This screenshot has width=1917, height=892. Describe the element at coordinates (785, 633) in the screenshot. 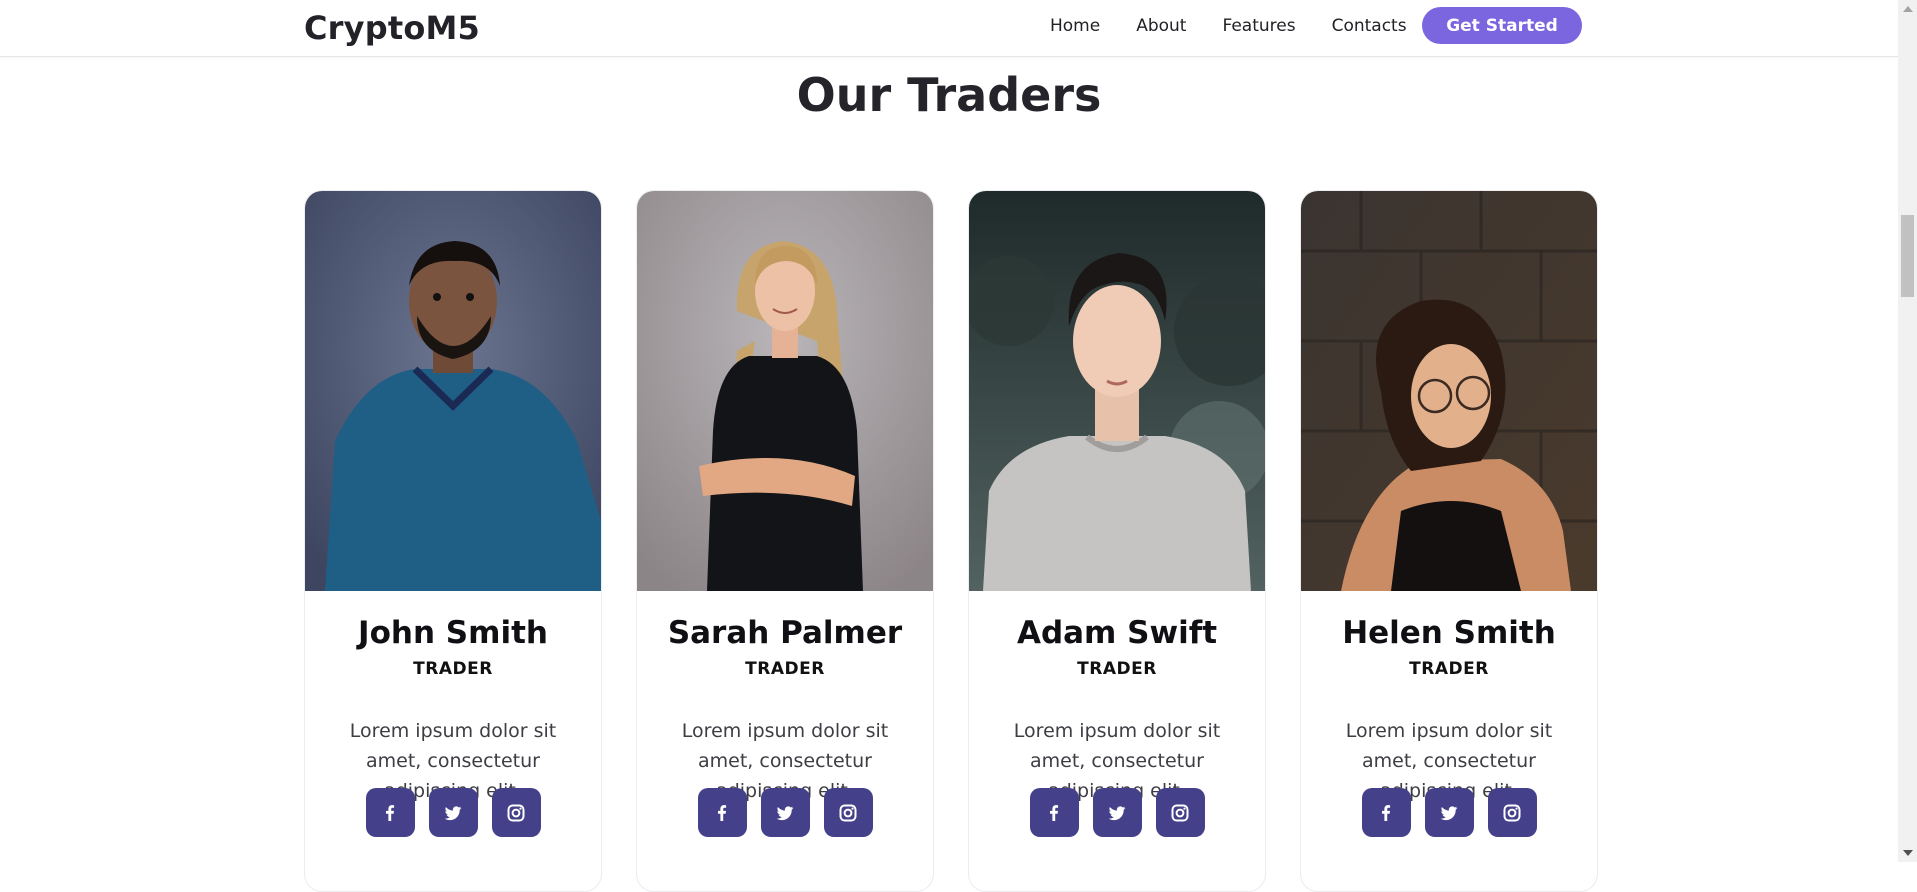

I see `trader-name: Sarah Palmer` at that location.